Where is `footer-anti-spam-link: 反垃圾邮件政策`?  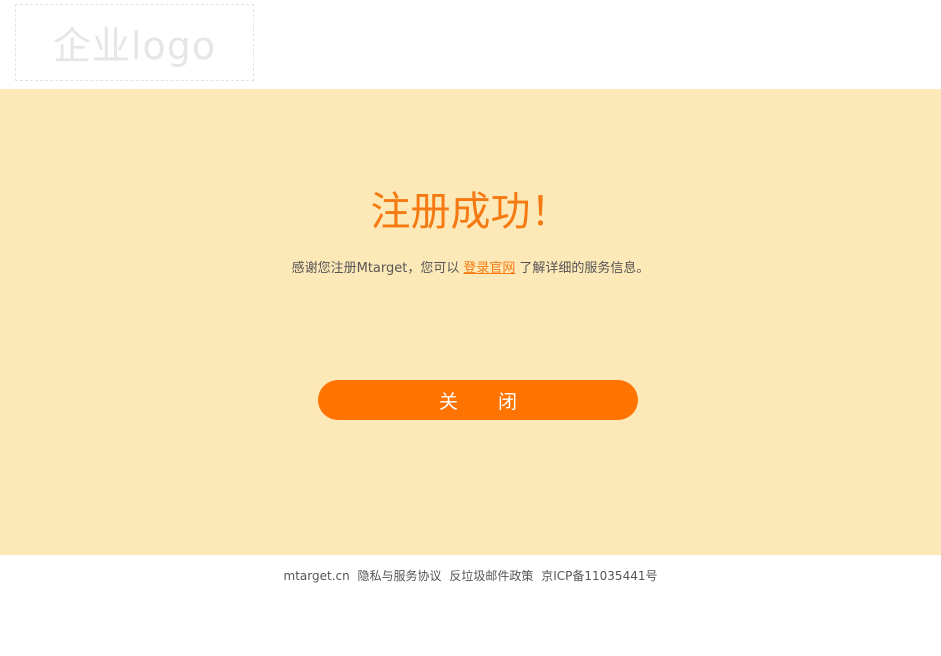
footer-anti-spam-link: 反垃圾邮件政策 is located at coordinates (491, 576).